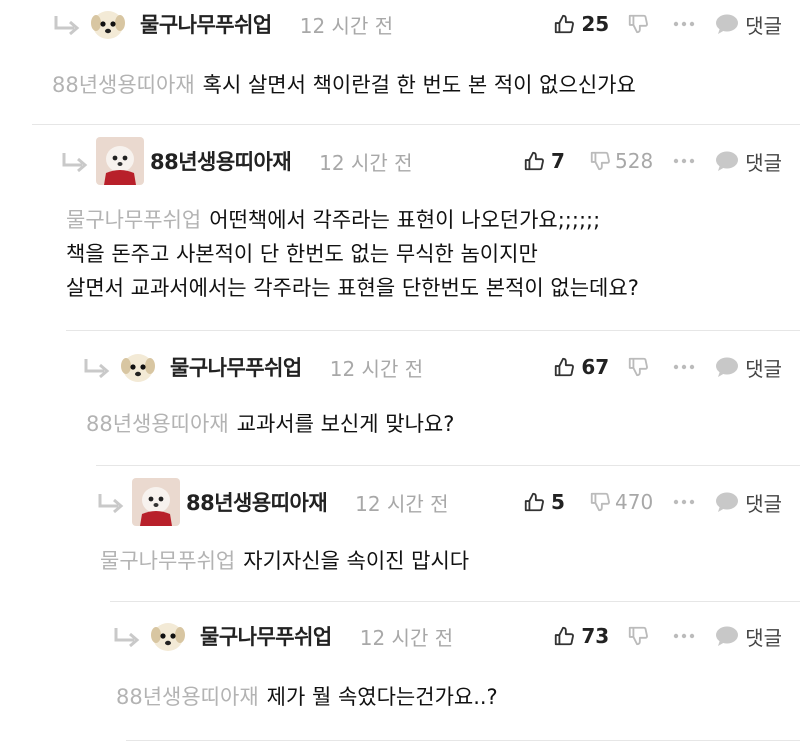 Image resolution: width=800 pixels, height=745 pixels. I want to click on comment-actions: 7 528 댓글, so click(652, 161).